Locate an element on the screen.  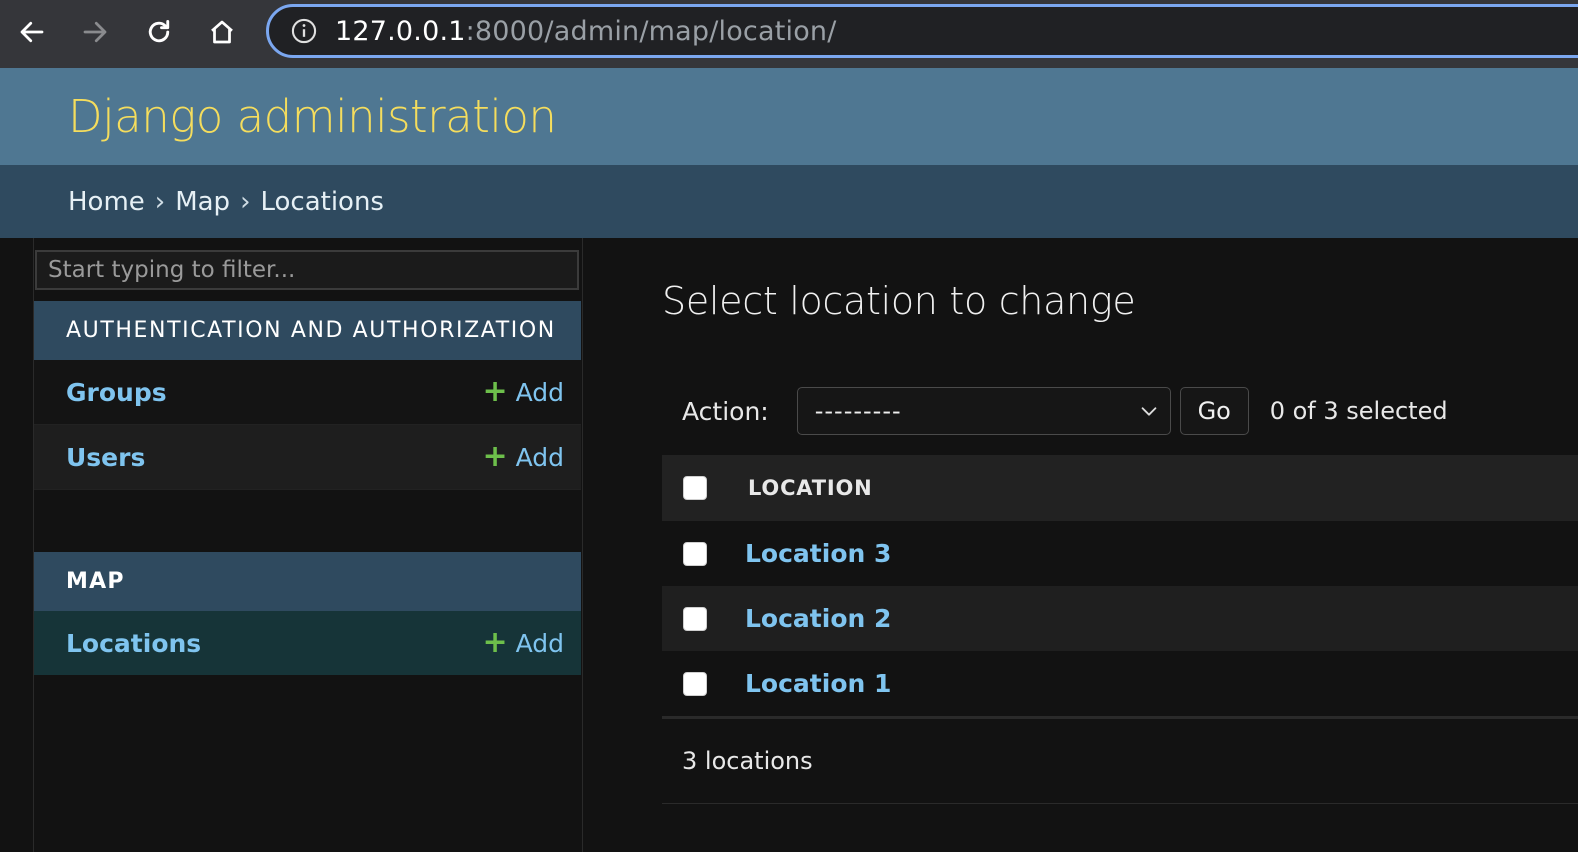
url-text: 127.0.0.1:8000/admin/map/location/ is located at coordinates (586, 31).